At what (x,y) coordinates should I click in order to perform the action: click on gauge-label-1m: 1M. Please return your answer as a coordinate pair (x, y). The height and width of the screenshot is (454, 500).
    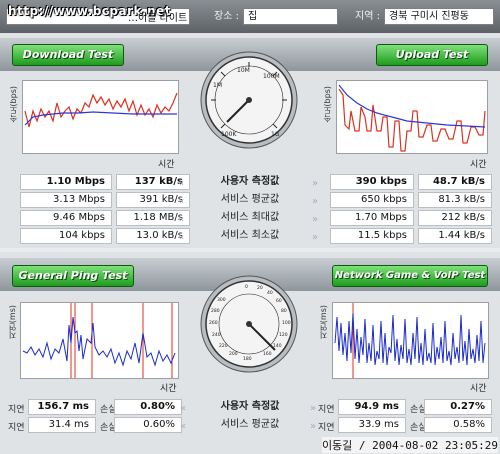
    Looking at the image, I should click on (217, 85).